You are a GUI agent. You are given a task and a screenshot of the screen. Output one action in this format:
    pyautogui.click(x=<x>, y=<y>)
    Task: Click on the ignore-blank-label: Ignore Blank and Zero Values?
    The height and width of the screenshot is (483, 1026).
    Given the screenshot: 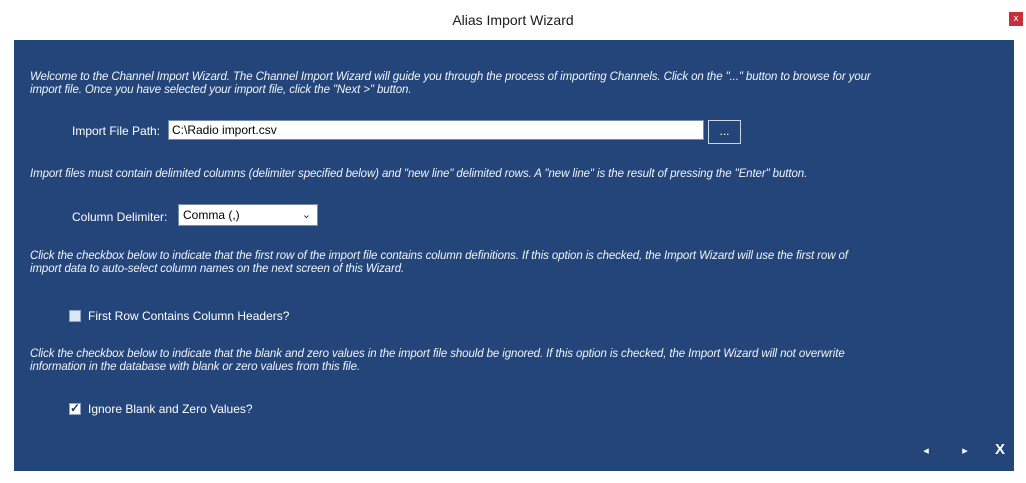 What is the action you would take?
    pyautogui.click(x=170, y=409)
    